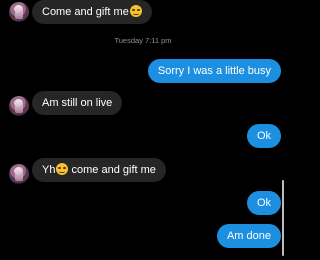 The image size is (320, 260). I want to click on tired-face-emoji-icon, so click(62, 169).